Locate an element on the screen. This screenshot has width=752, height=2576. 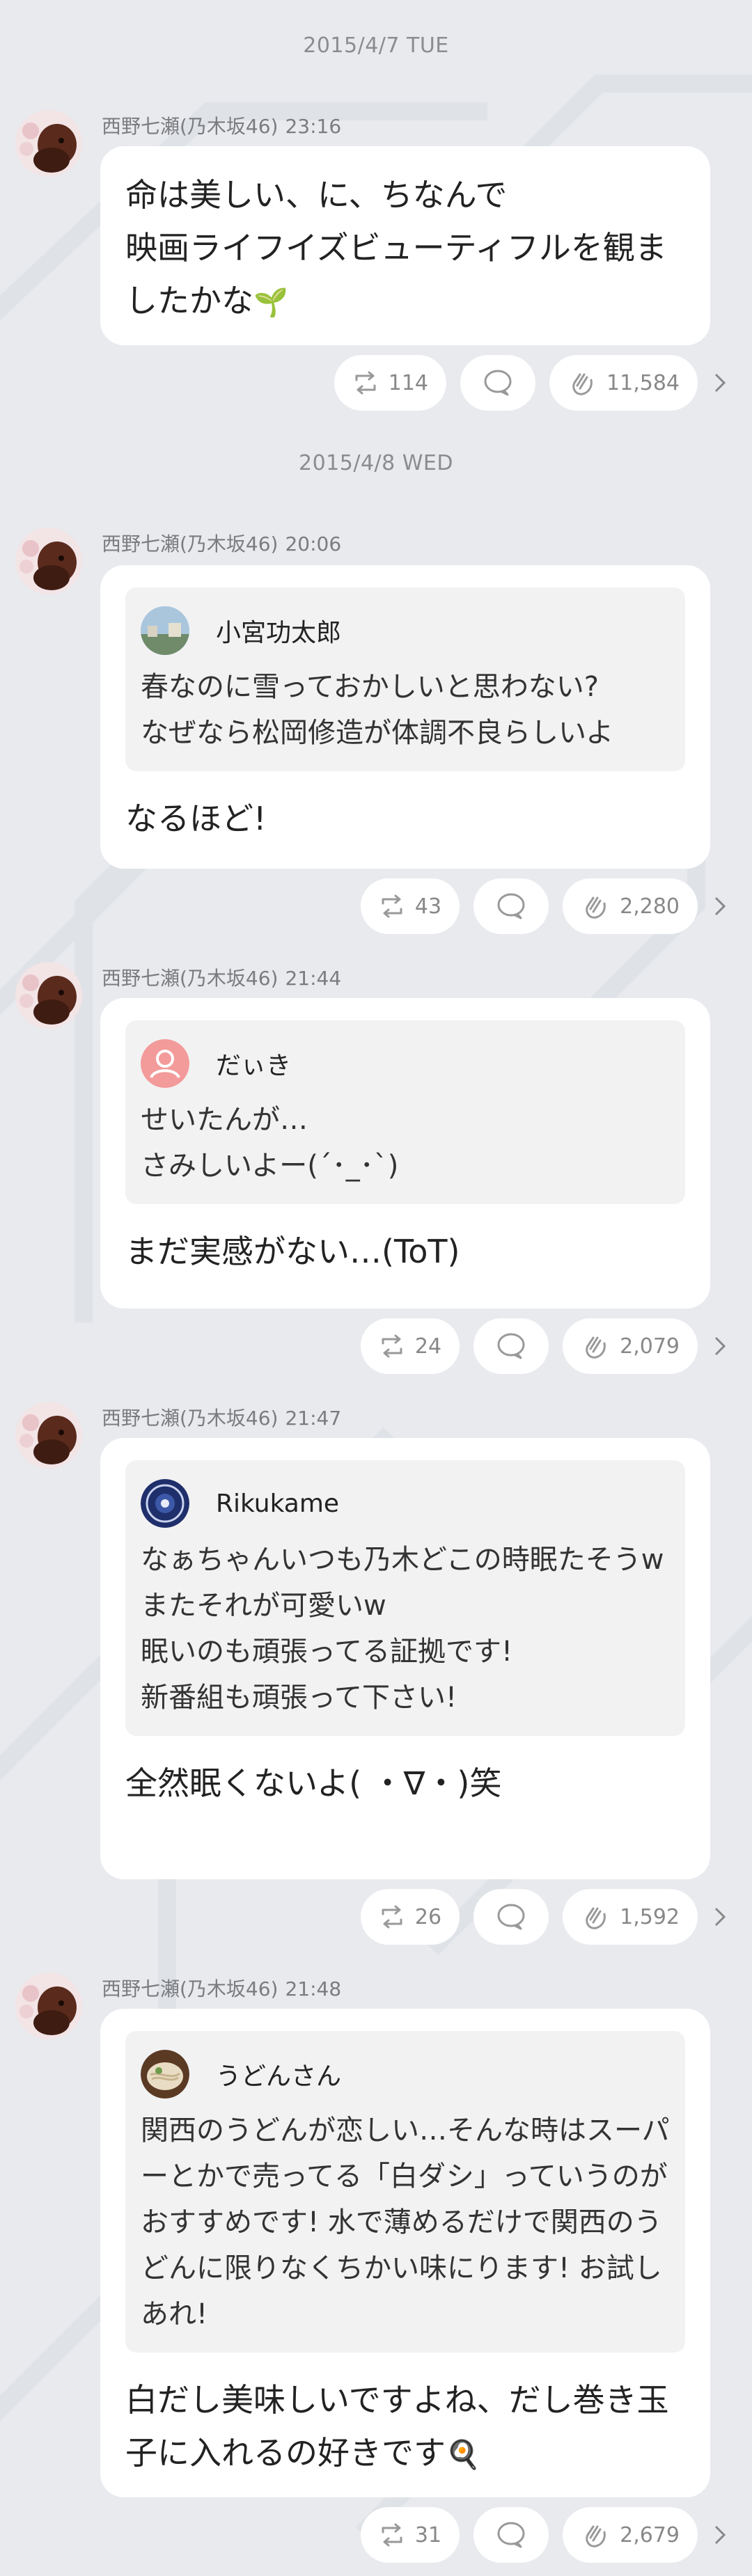
post-meta: 西野七瀬(乃木坂46) 21:48 is located at coordinates (221, 1988).